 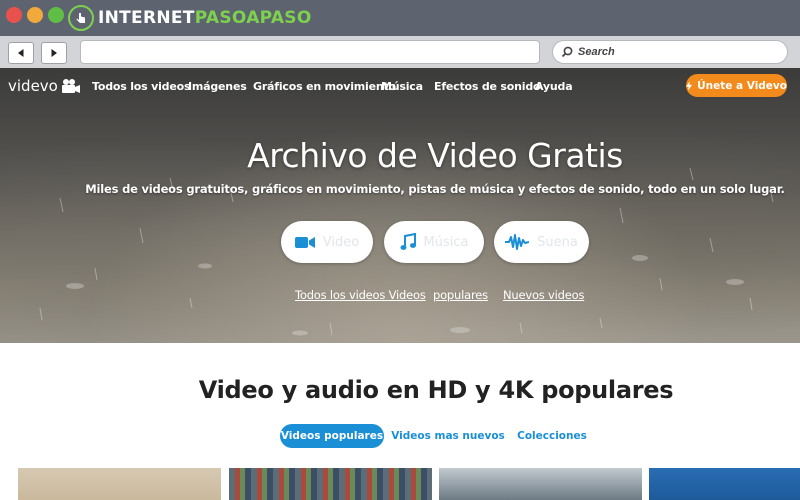 I want to click on nav-music: Música, so click(x=402, y=86).